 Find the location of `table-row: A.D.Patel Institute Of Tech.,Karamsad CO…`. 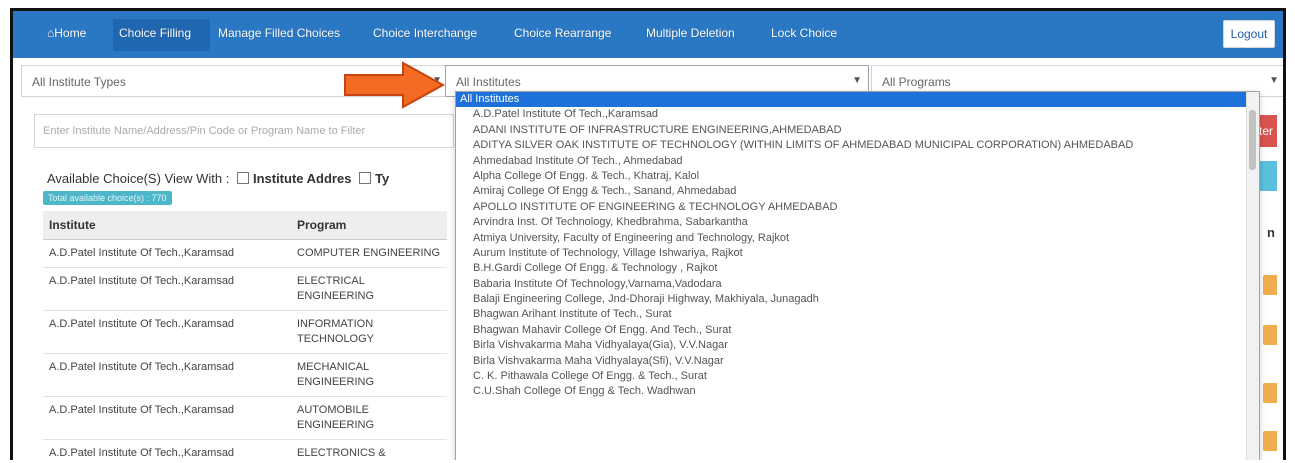

table-row: A.D.Patel Institute Of Tech.,Karamsad CO… is located at coordinates (245, 253).